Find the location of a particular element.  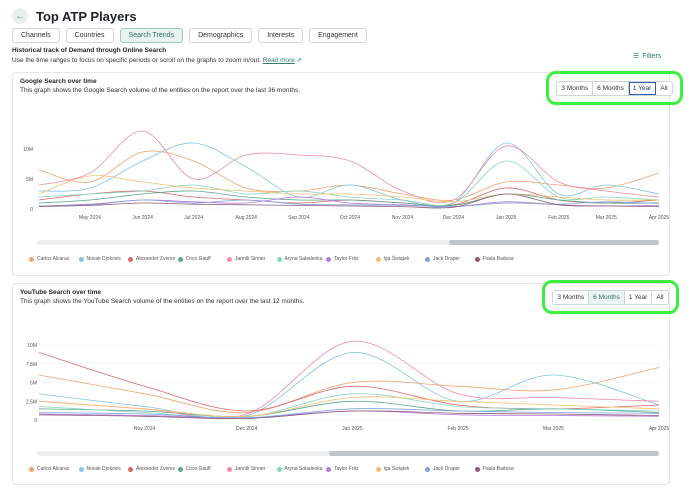

youtube-series-carlos-alcaraz is located at coordinates (349, 390).